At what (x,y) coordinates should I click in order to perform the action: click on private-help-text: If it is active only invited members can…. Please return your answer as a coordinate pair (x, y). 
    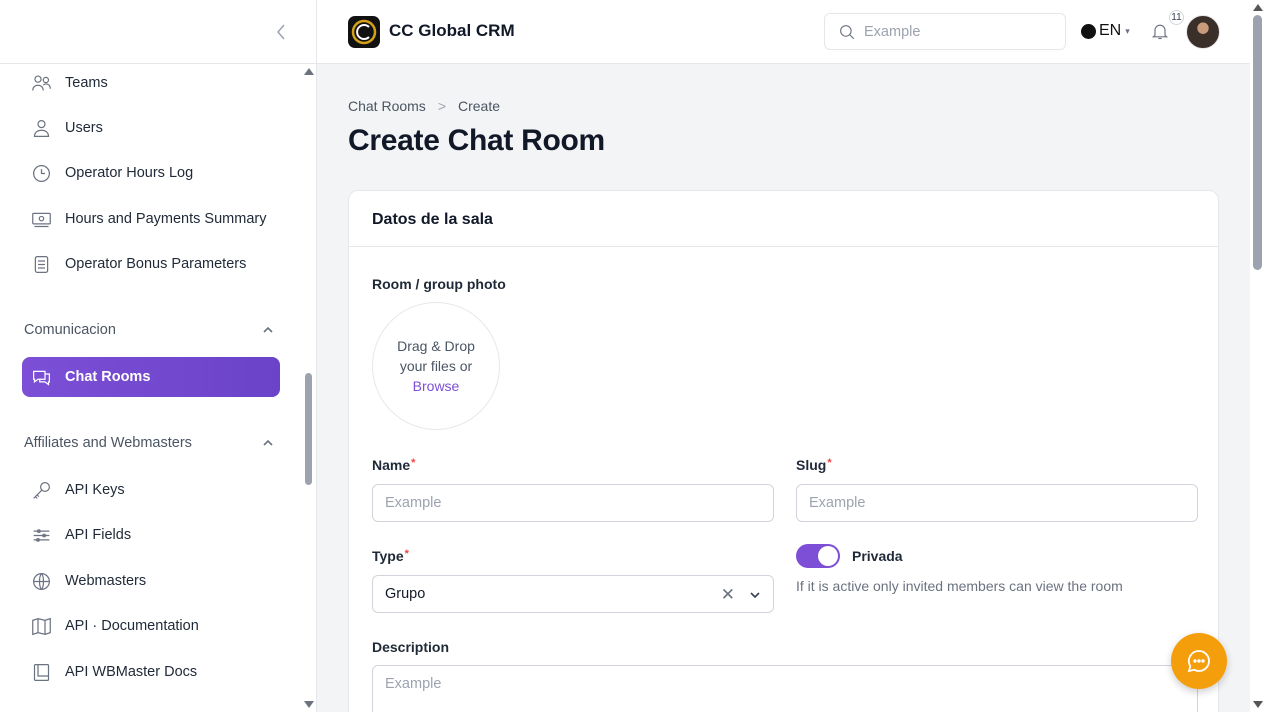
    Looking at the image, I should click on (959, 586).